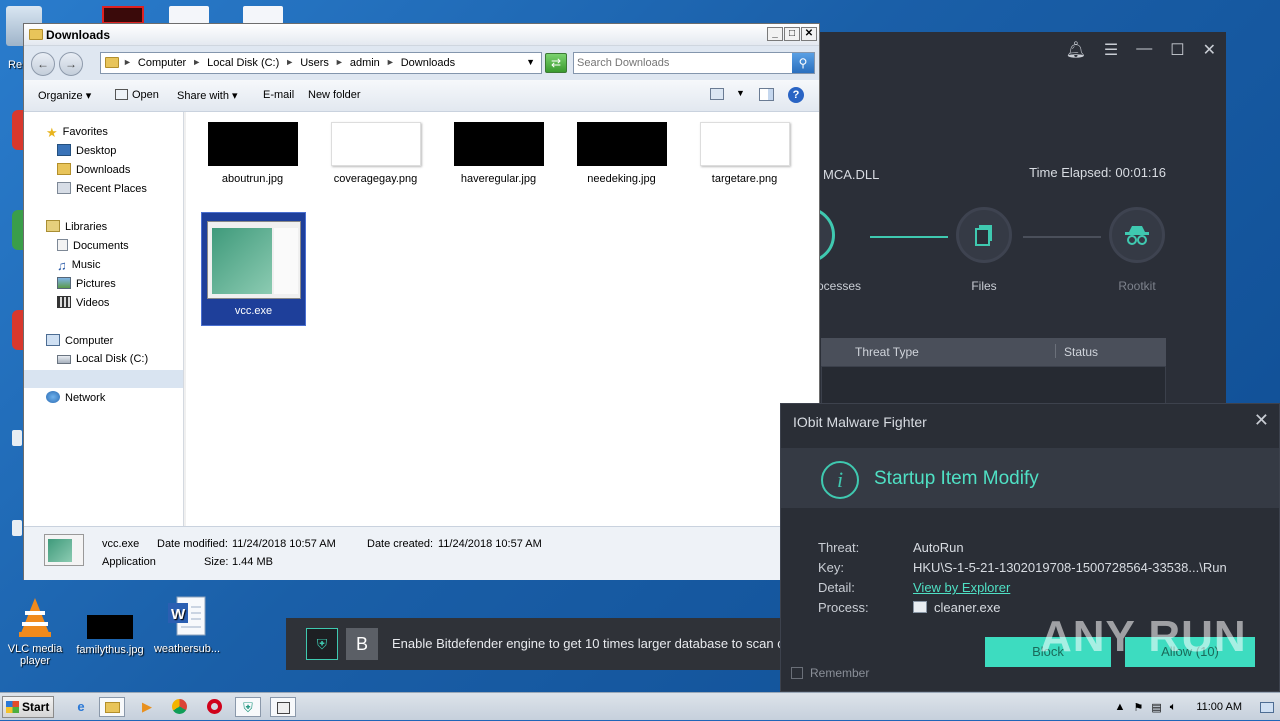 This screenshot has width=1280, height=721. What do you see at coordinates (110, 627) in the screenshot?
I see `image-file-icon` at bounding box center [110, 627].